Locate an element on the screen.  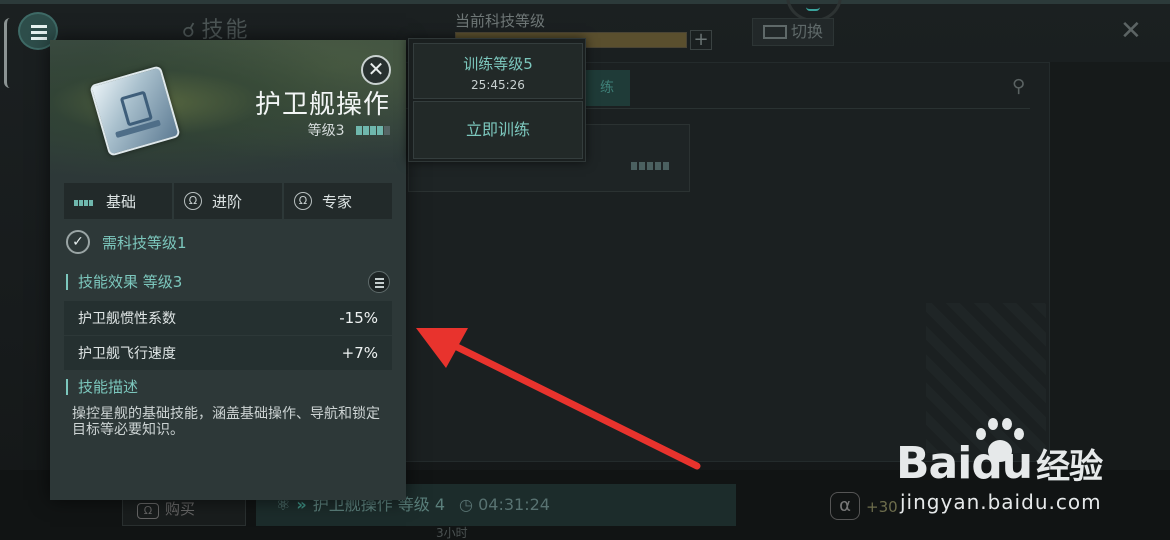
logo-du: du is located at coordinates (1002, 463).